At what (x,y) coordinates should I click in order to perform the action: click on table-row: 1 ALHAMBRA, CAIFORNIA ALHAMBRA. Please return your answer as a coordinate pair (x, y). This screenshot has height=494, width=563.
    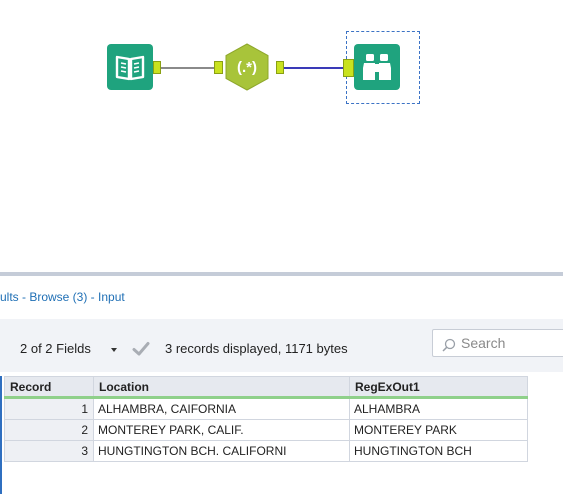
    Looking at the image, I should click on (266, 408).